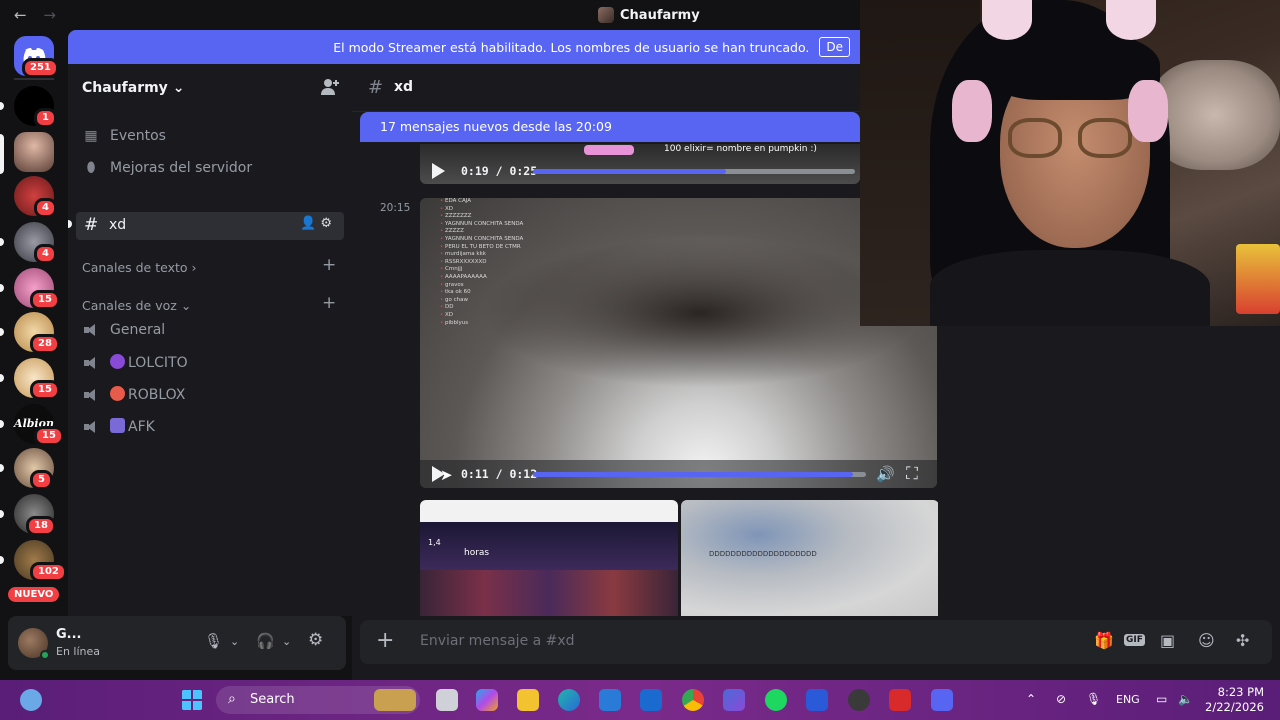 The width and height of the screenshot is (1280, 720). Describe the element at coordinates (395, 700) in the screenshot. I see `search-highlight-image` at that location.